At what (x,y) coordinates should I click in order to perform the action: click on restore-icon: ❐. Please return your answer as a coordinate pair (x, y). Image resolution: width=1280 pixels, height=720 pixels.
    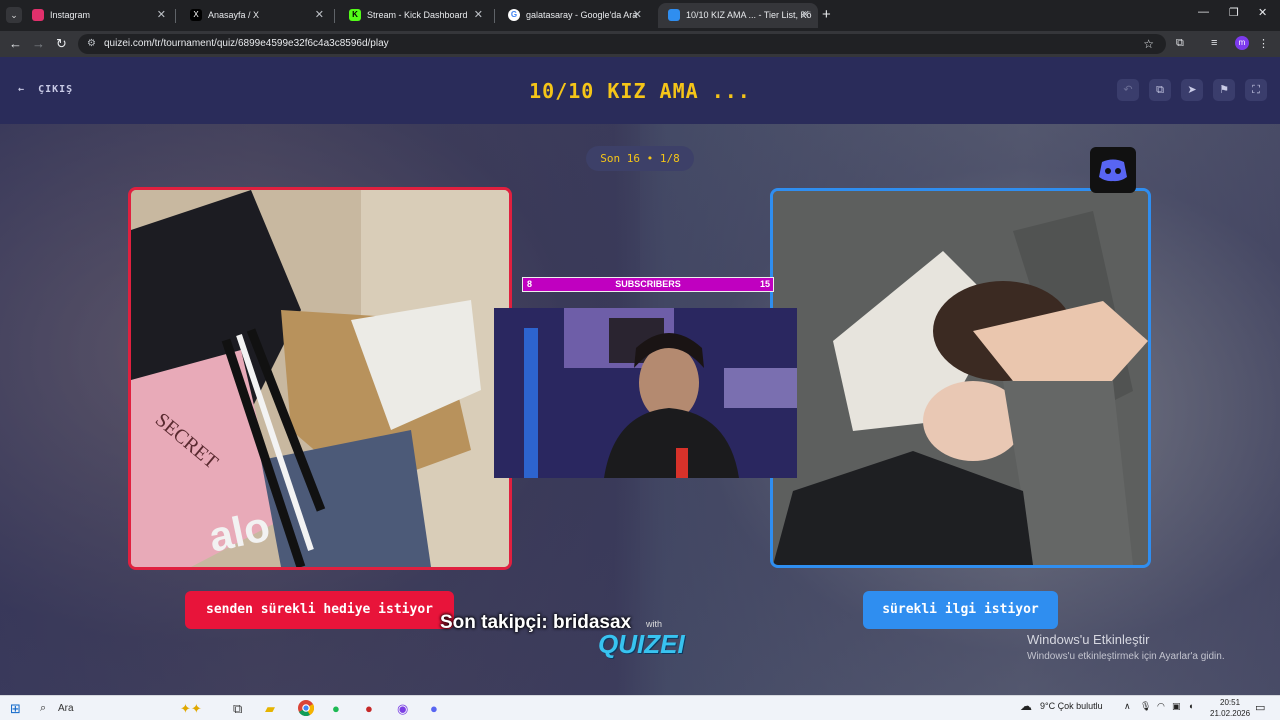
    Looking at the image, I should click on (1234, 12).